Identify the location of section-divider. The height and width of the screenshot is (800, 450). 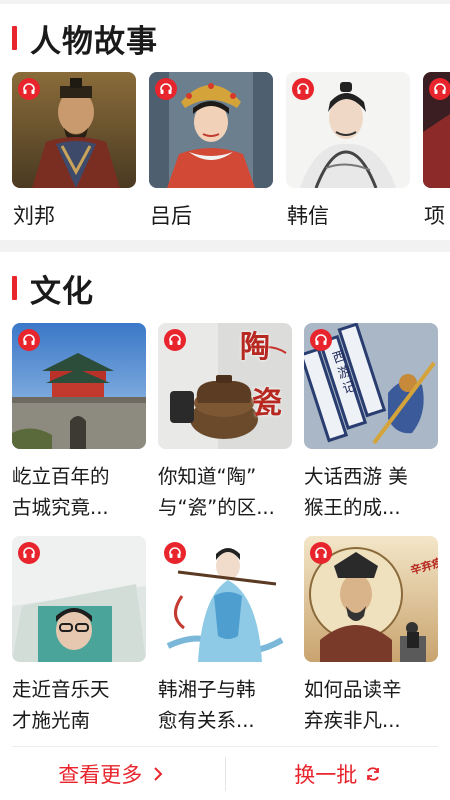
(225, 246).